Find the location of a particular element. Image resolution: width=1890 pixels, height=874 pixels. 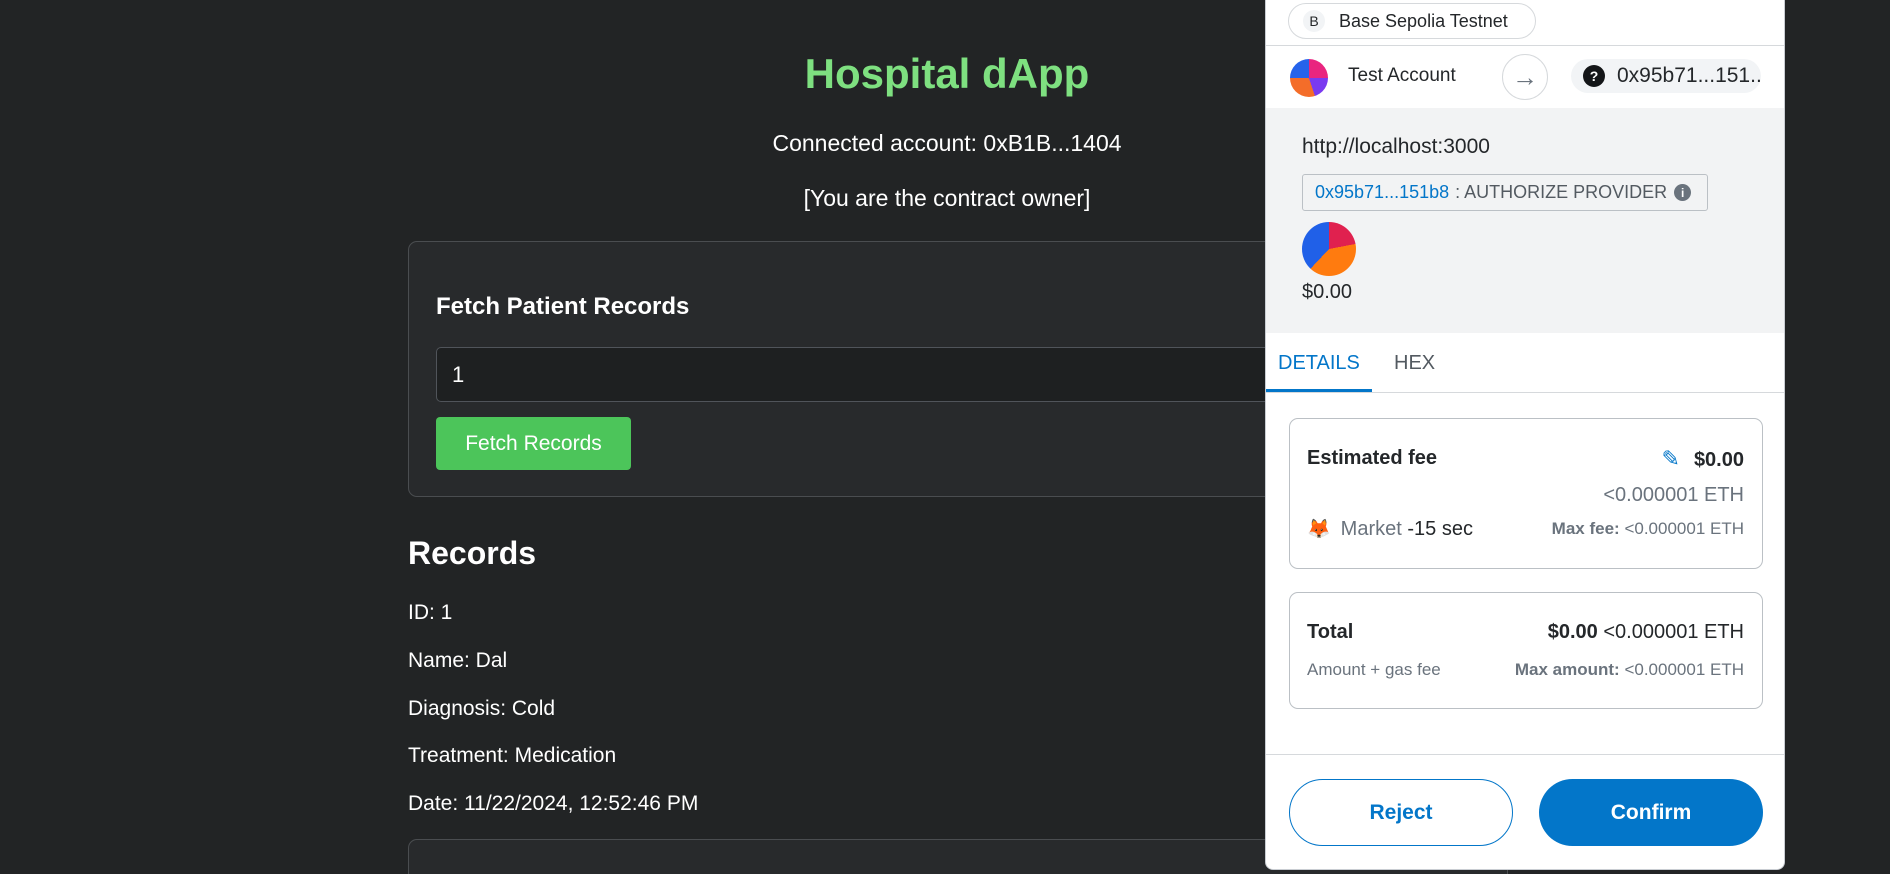

estimated-fee-fiat: $0.00 is located at coordinates (1718, 460).